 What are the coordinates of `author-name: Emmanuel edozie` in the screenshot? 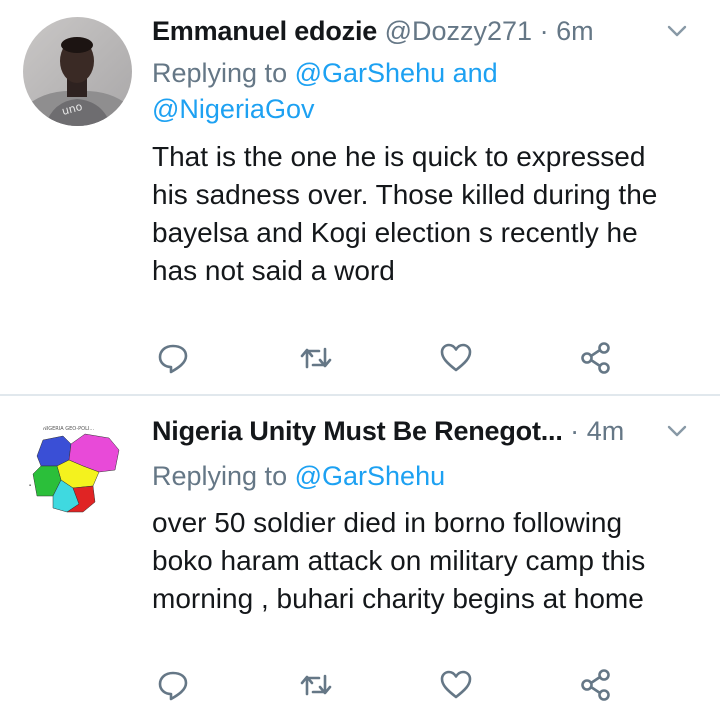 It's located at (264, 31).